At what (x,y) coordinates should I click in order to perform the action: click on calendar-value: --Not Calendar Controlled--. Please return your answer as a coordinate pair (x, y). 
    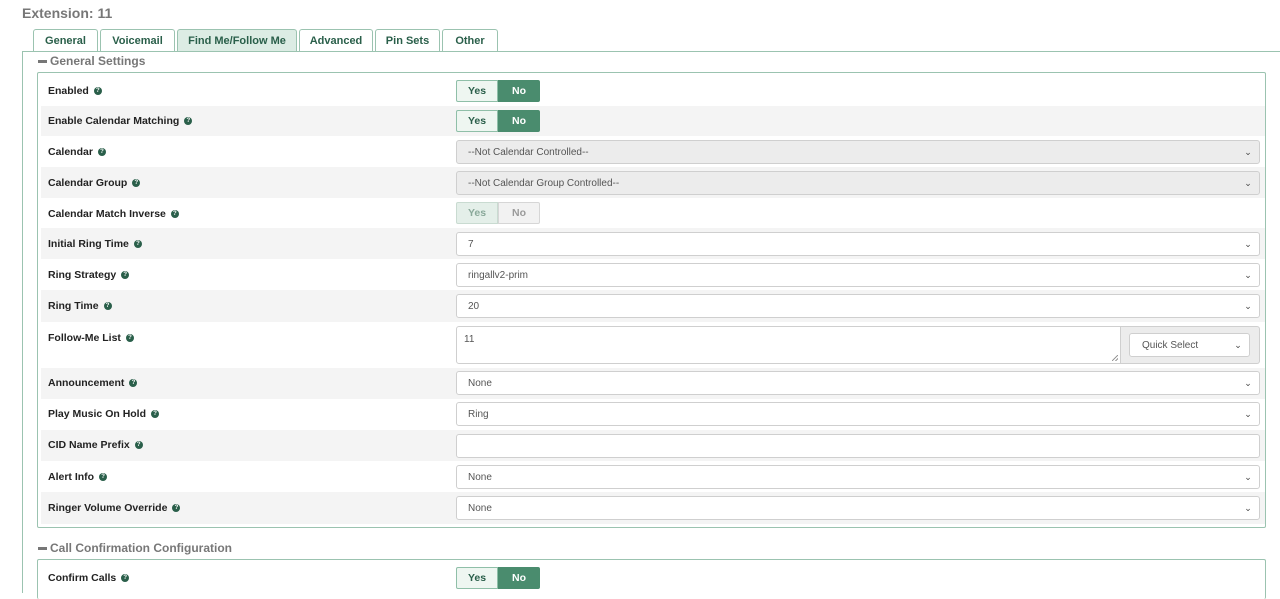
    Looking at the image, I should click on (528, 152).